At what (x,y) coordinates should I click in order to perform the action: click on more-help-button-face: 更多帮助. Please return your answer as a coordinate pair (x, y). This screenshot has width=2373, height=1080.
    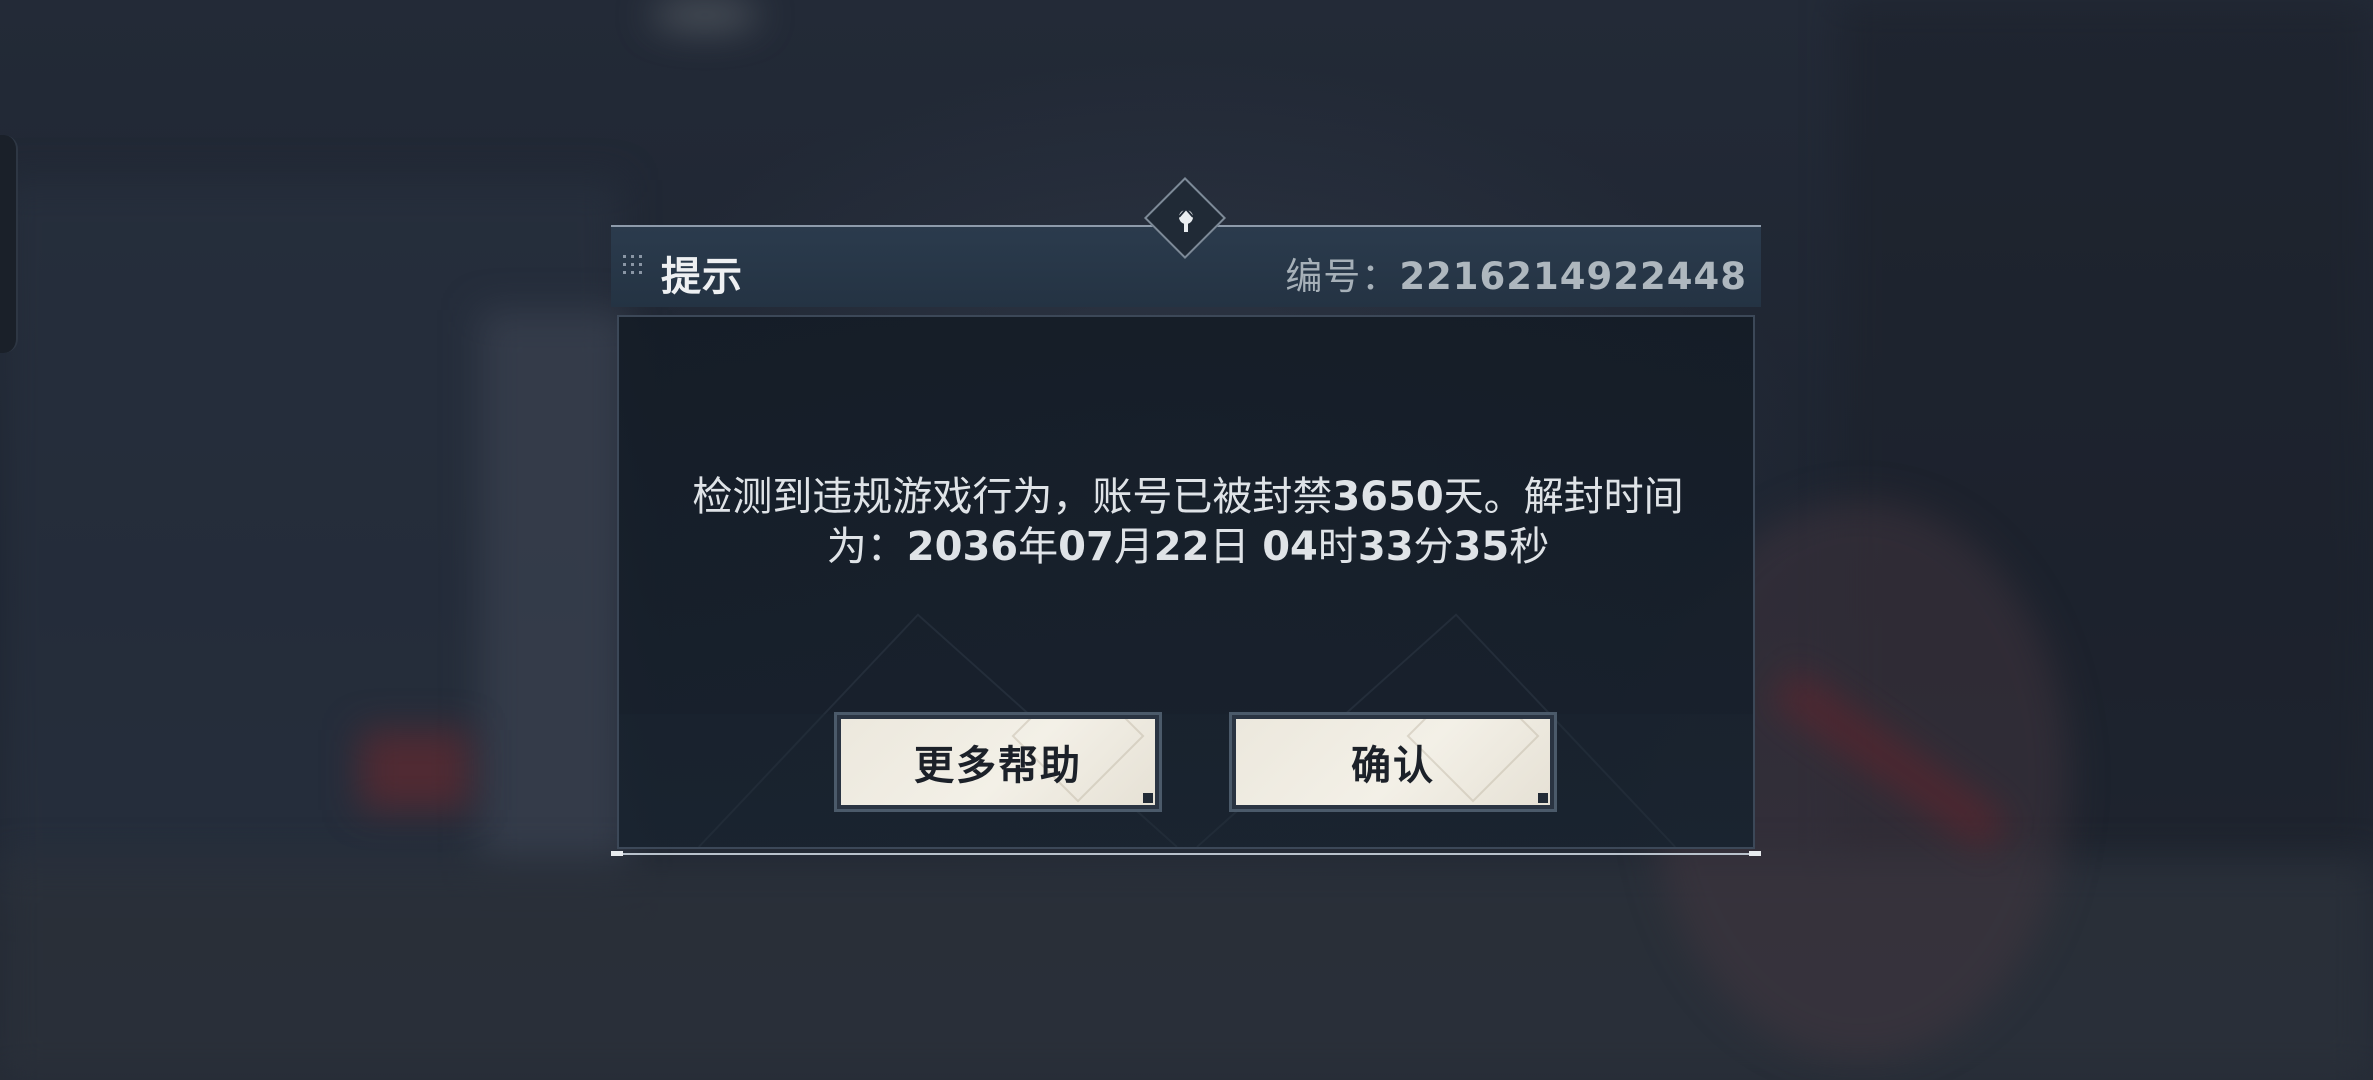
    Looking at the image, I should click on (998, 762).